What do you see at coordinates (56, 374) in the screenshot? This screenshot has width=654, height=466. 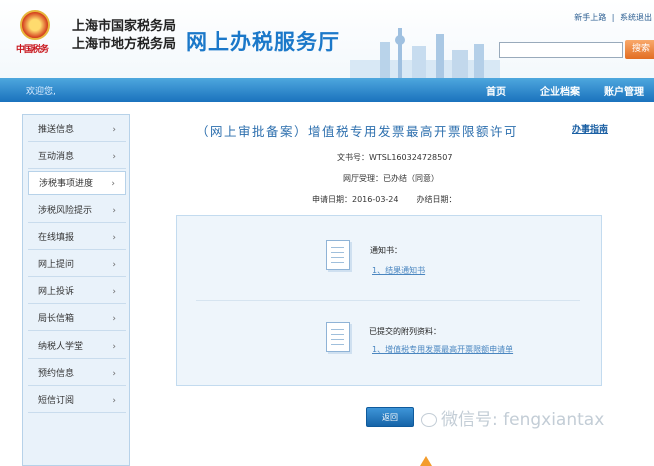 I see `sidebar-item-label: 预约信息` at bounding box center [56, 374].